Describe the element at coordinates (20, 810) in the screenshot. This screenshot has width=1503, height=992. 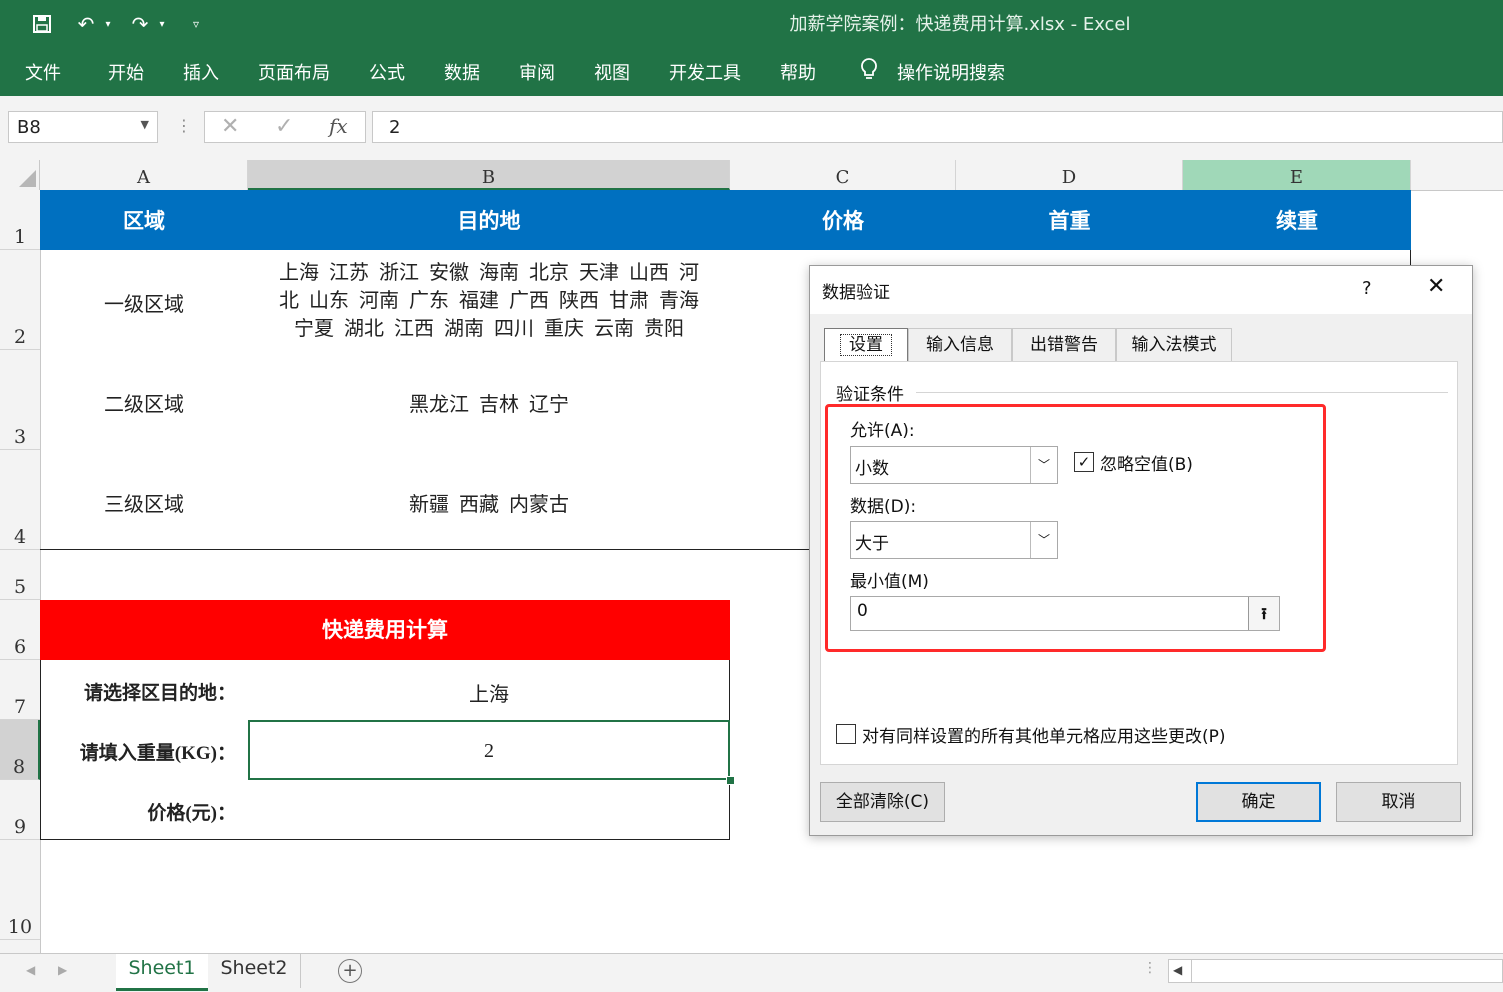
I see `row-header-9: 9` at that location.